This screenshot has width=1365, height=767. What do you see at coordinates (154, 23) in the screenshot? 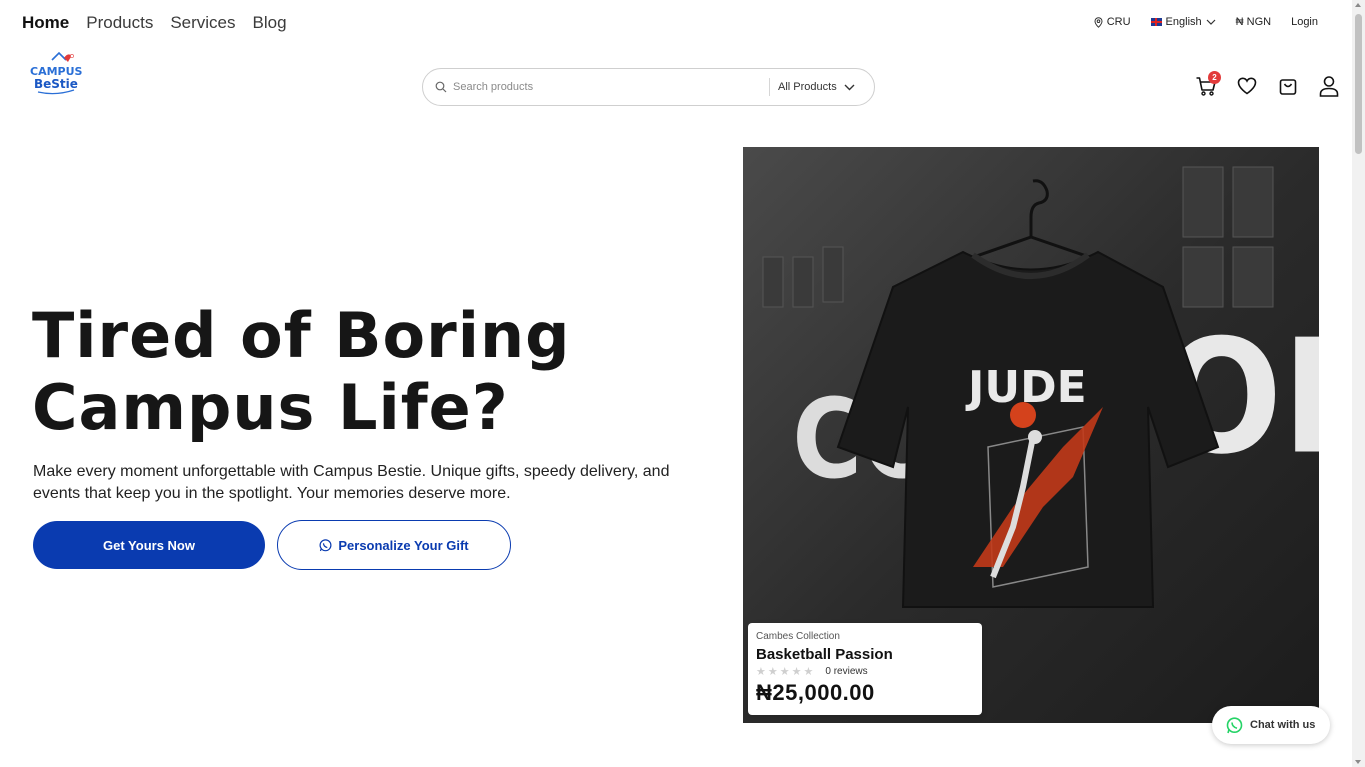
I see `main-nav-links: Home Products Services Blog` at bounding box center [154, 23].